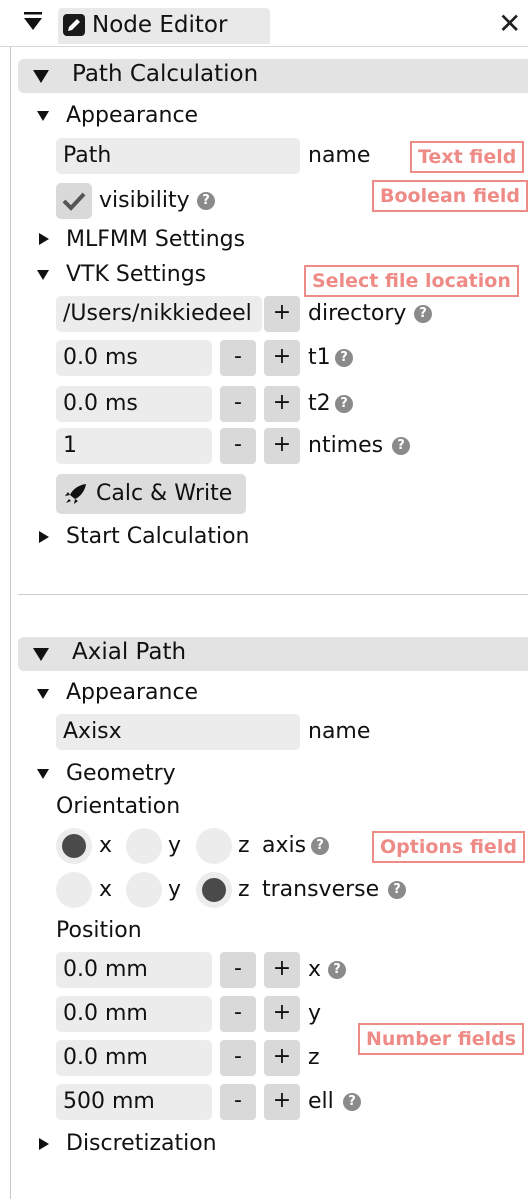 The height and width of the screenshot is (1199, 528). What do you see at coordinates (282, 1102) in the screenshot?
I see `ell-increment-button: +` at bounding box center [282, 1102].